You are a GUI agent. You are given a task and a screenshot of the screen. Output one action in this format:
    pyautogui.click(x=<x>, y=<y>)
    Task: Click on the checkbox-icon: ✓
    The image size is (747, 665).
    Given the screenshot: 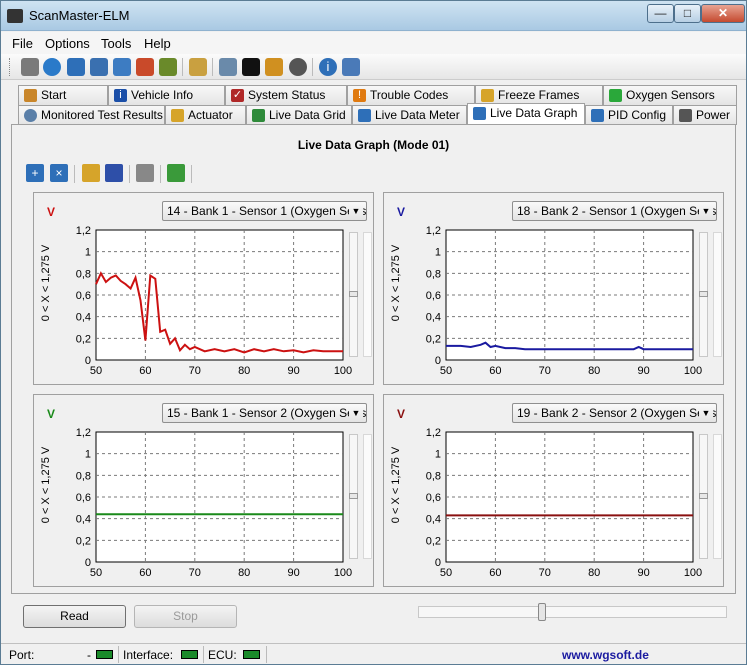 What is the action you would take?
    pyautogui.click(x=237, y=95)
    